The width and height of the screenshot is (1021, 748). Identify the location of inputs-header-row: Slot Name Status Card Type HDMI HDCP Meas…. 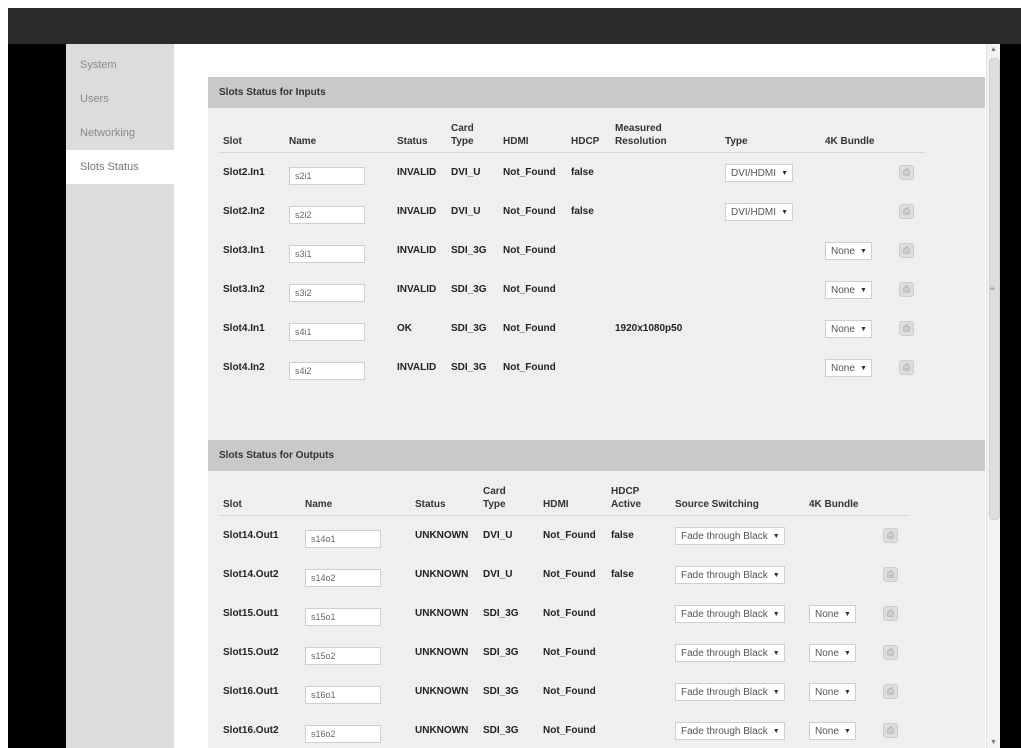
(572, 137).